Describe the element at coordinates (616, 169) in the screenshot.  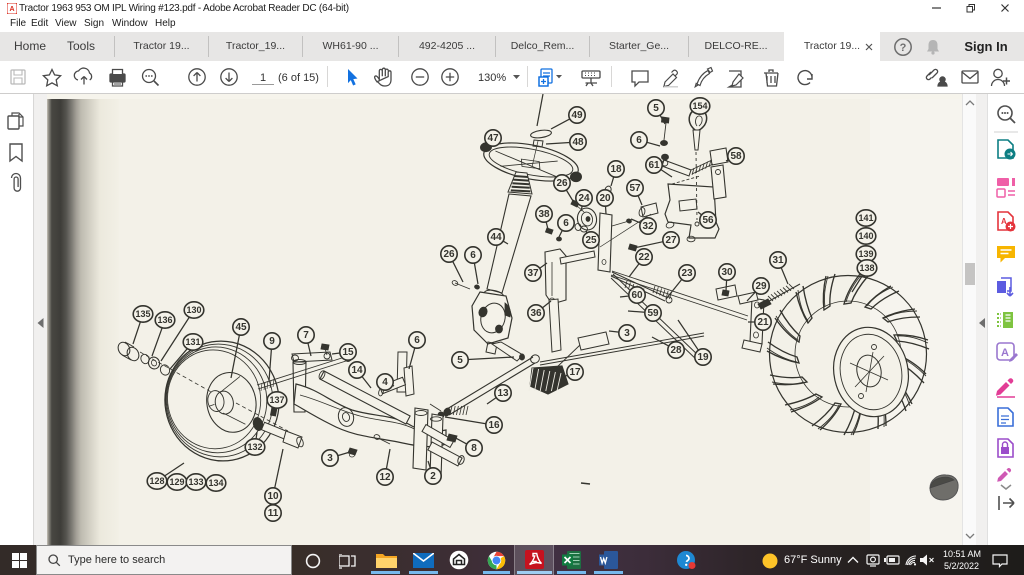
I see `svg-text: 18` at that location.